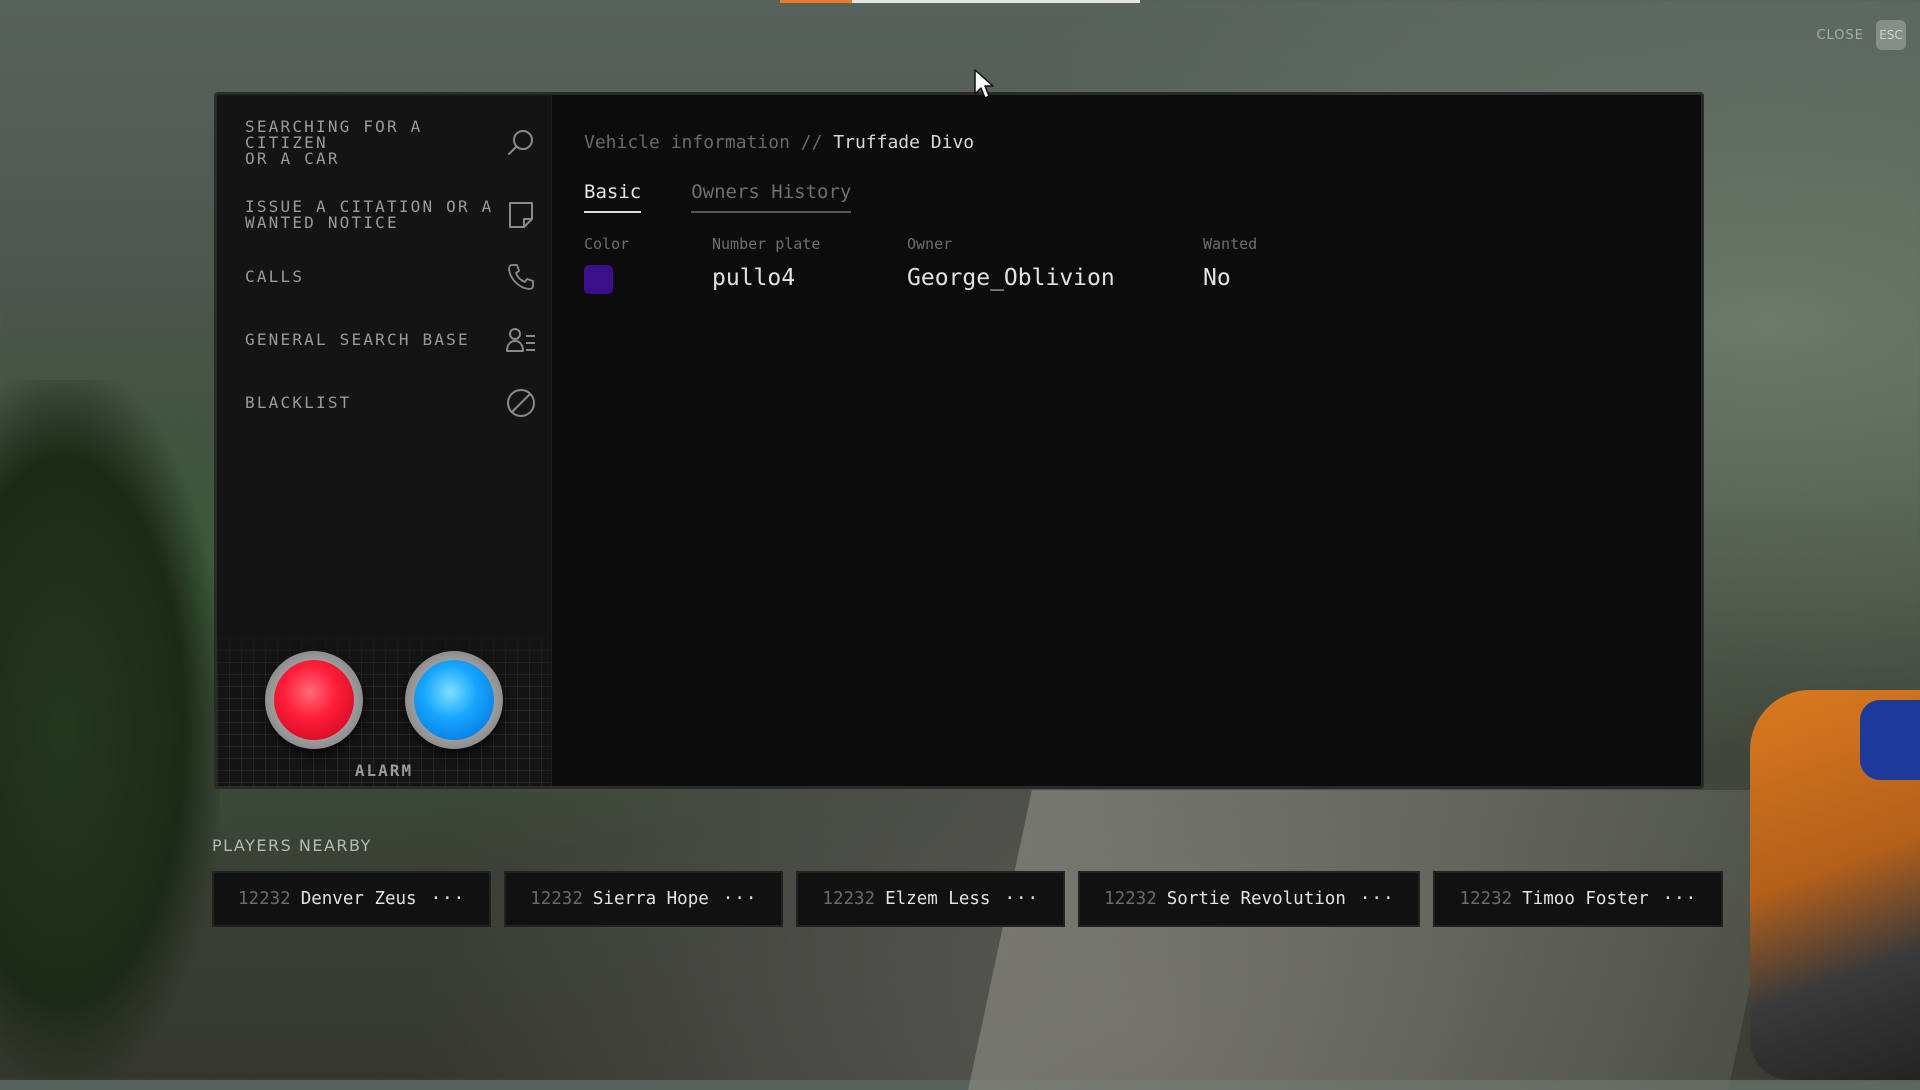 Image resolution: width=1920 pixels, height=1090 pixels. I want to click on field-plate-value: pullo4, so click(754, 278).